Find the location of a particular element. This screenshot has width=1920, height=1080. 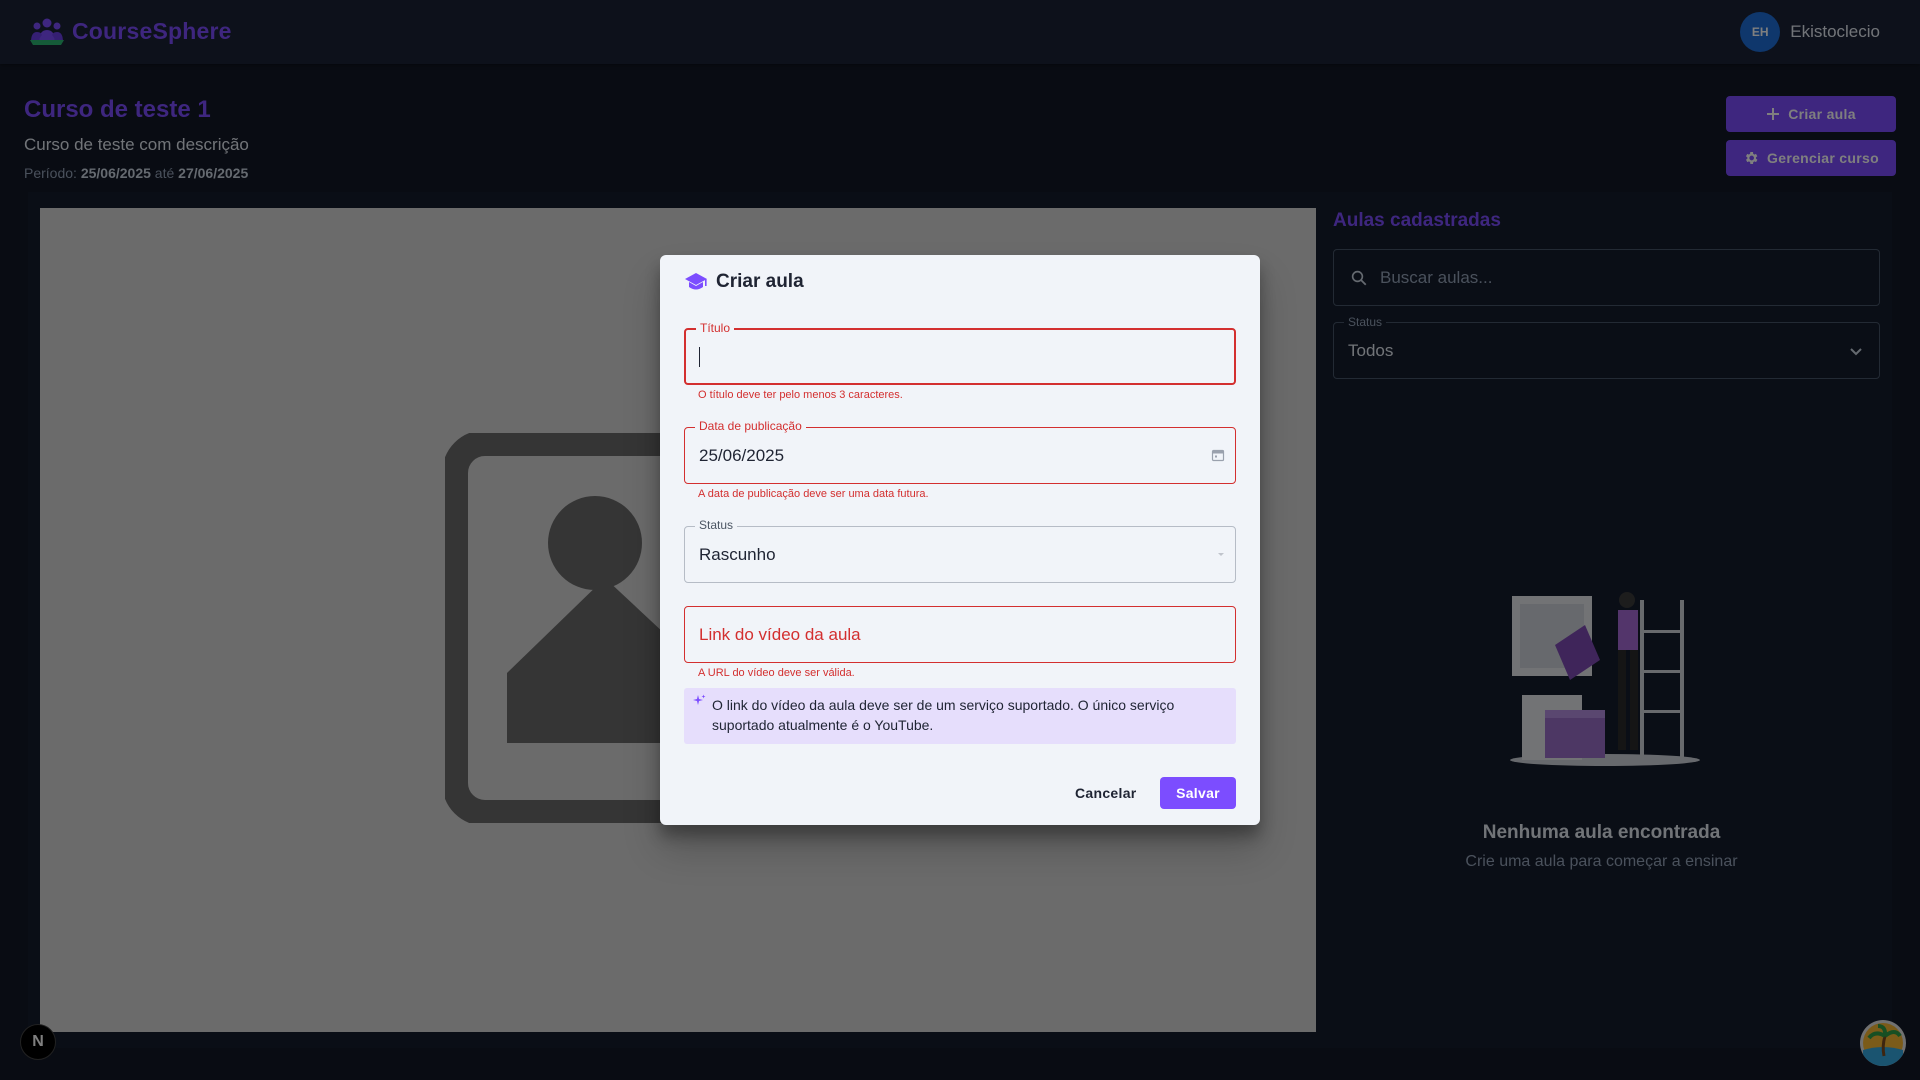

publish-date-label: Data de publicação is located at coordinates (750, 426).